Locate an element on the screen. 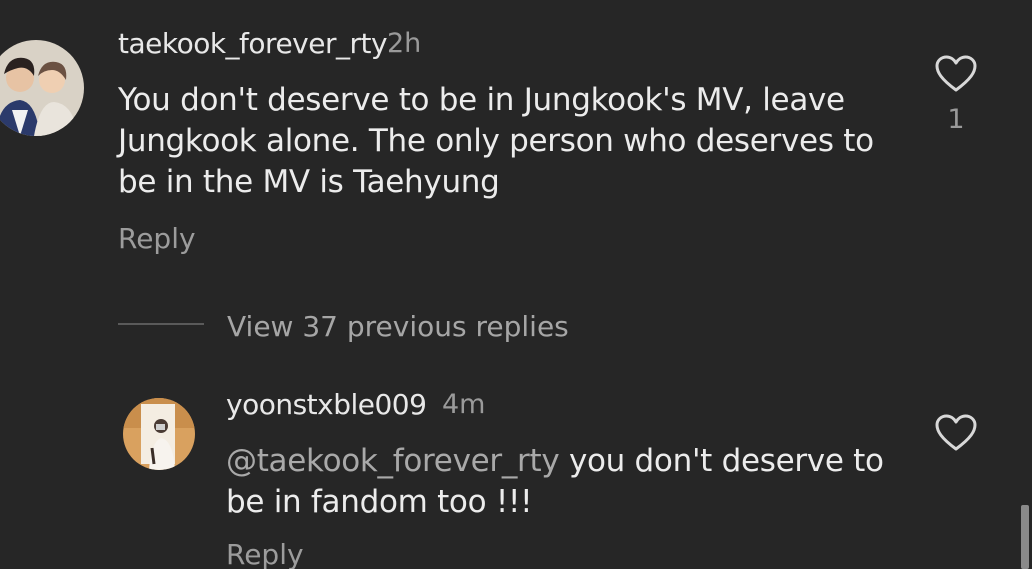  reply-timestamp: 4m is located at coordinates (464, 404).